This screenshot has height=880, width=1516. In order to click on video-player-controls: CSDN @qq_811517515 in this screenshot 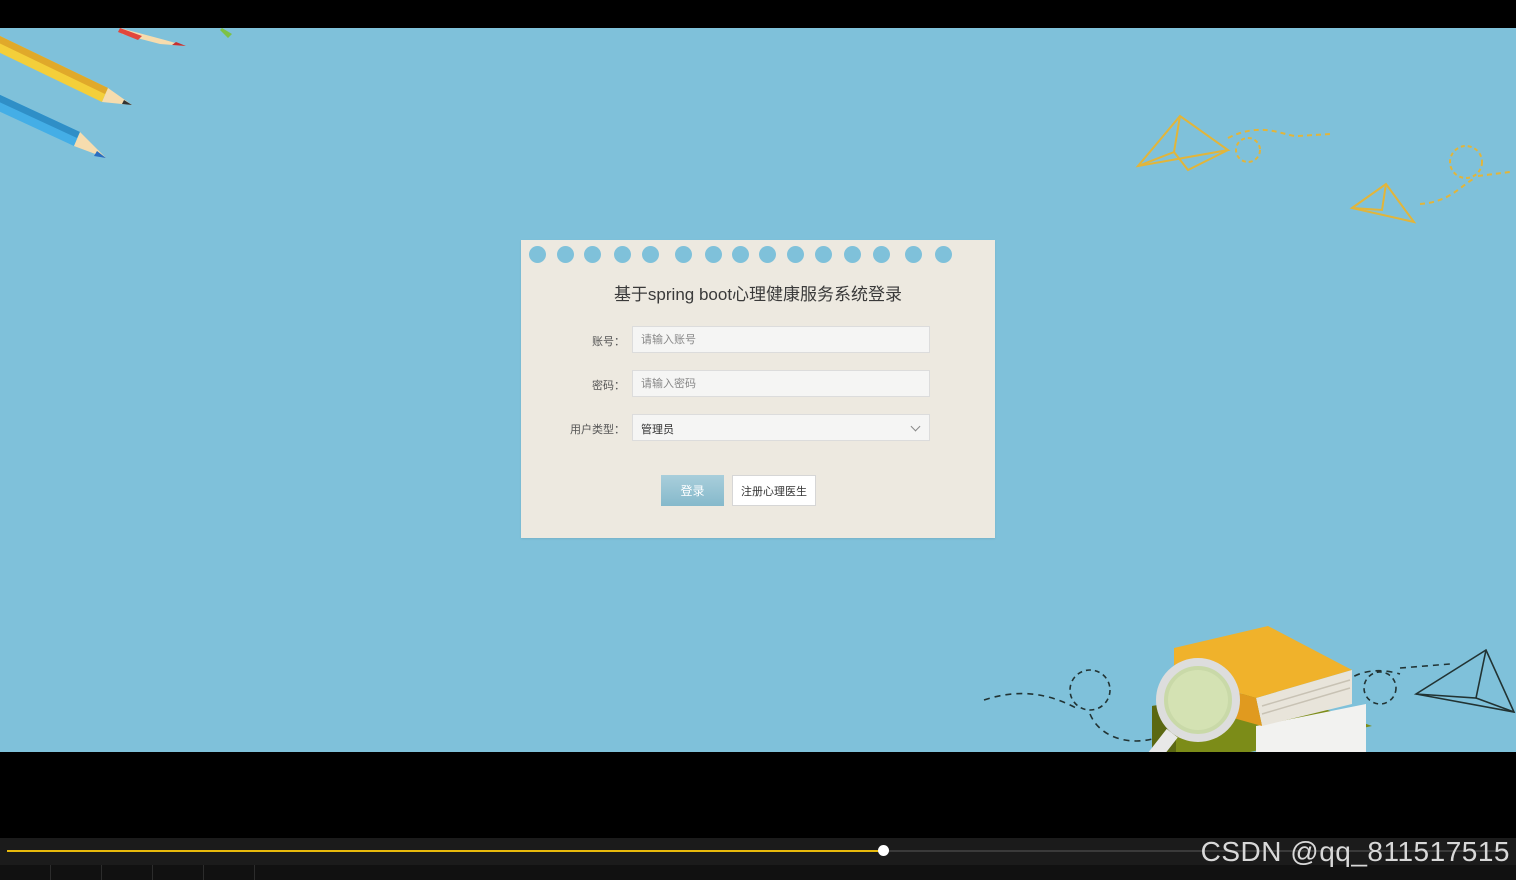, I will do `click(758, 858)`.